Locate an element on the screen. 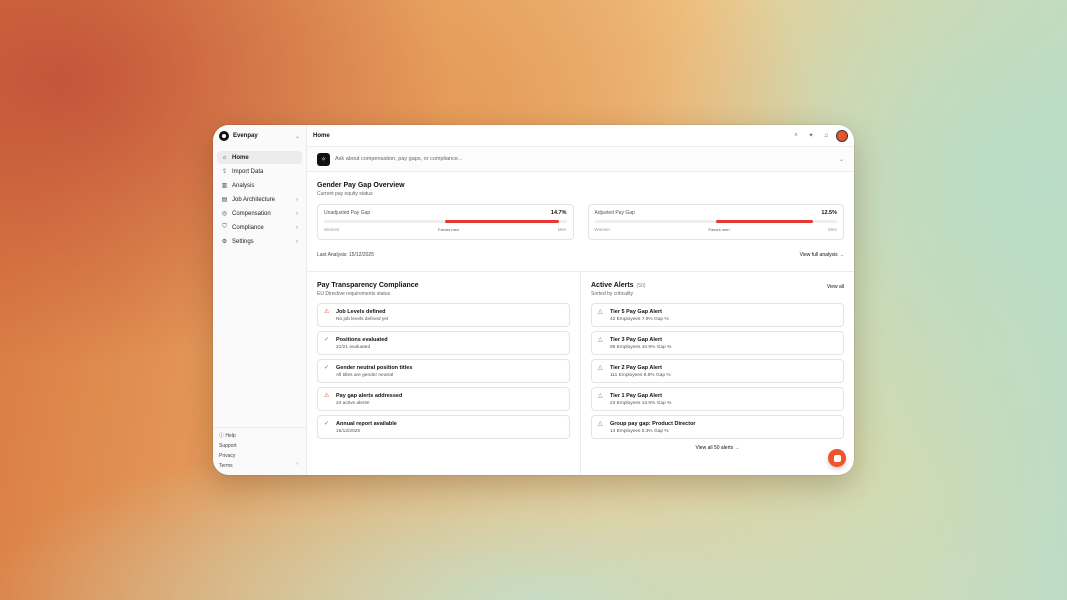 The width and height of the screenshot is (1067, 600). privacy-link: Privacy is located at coordinates (259, 456).